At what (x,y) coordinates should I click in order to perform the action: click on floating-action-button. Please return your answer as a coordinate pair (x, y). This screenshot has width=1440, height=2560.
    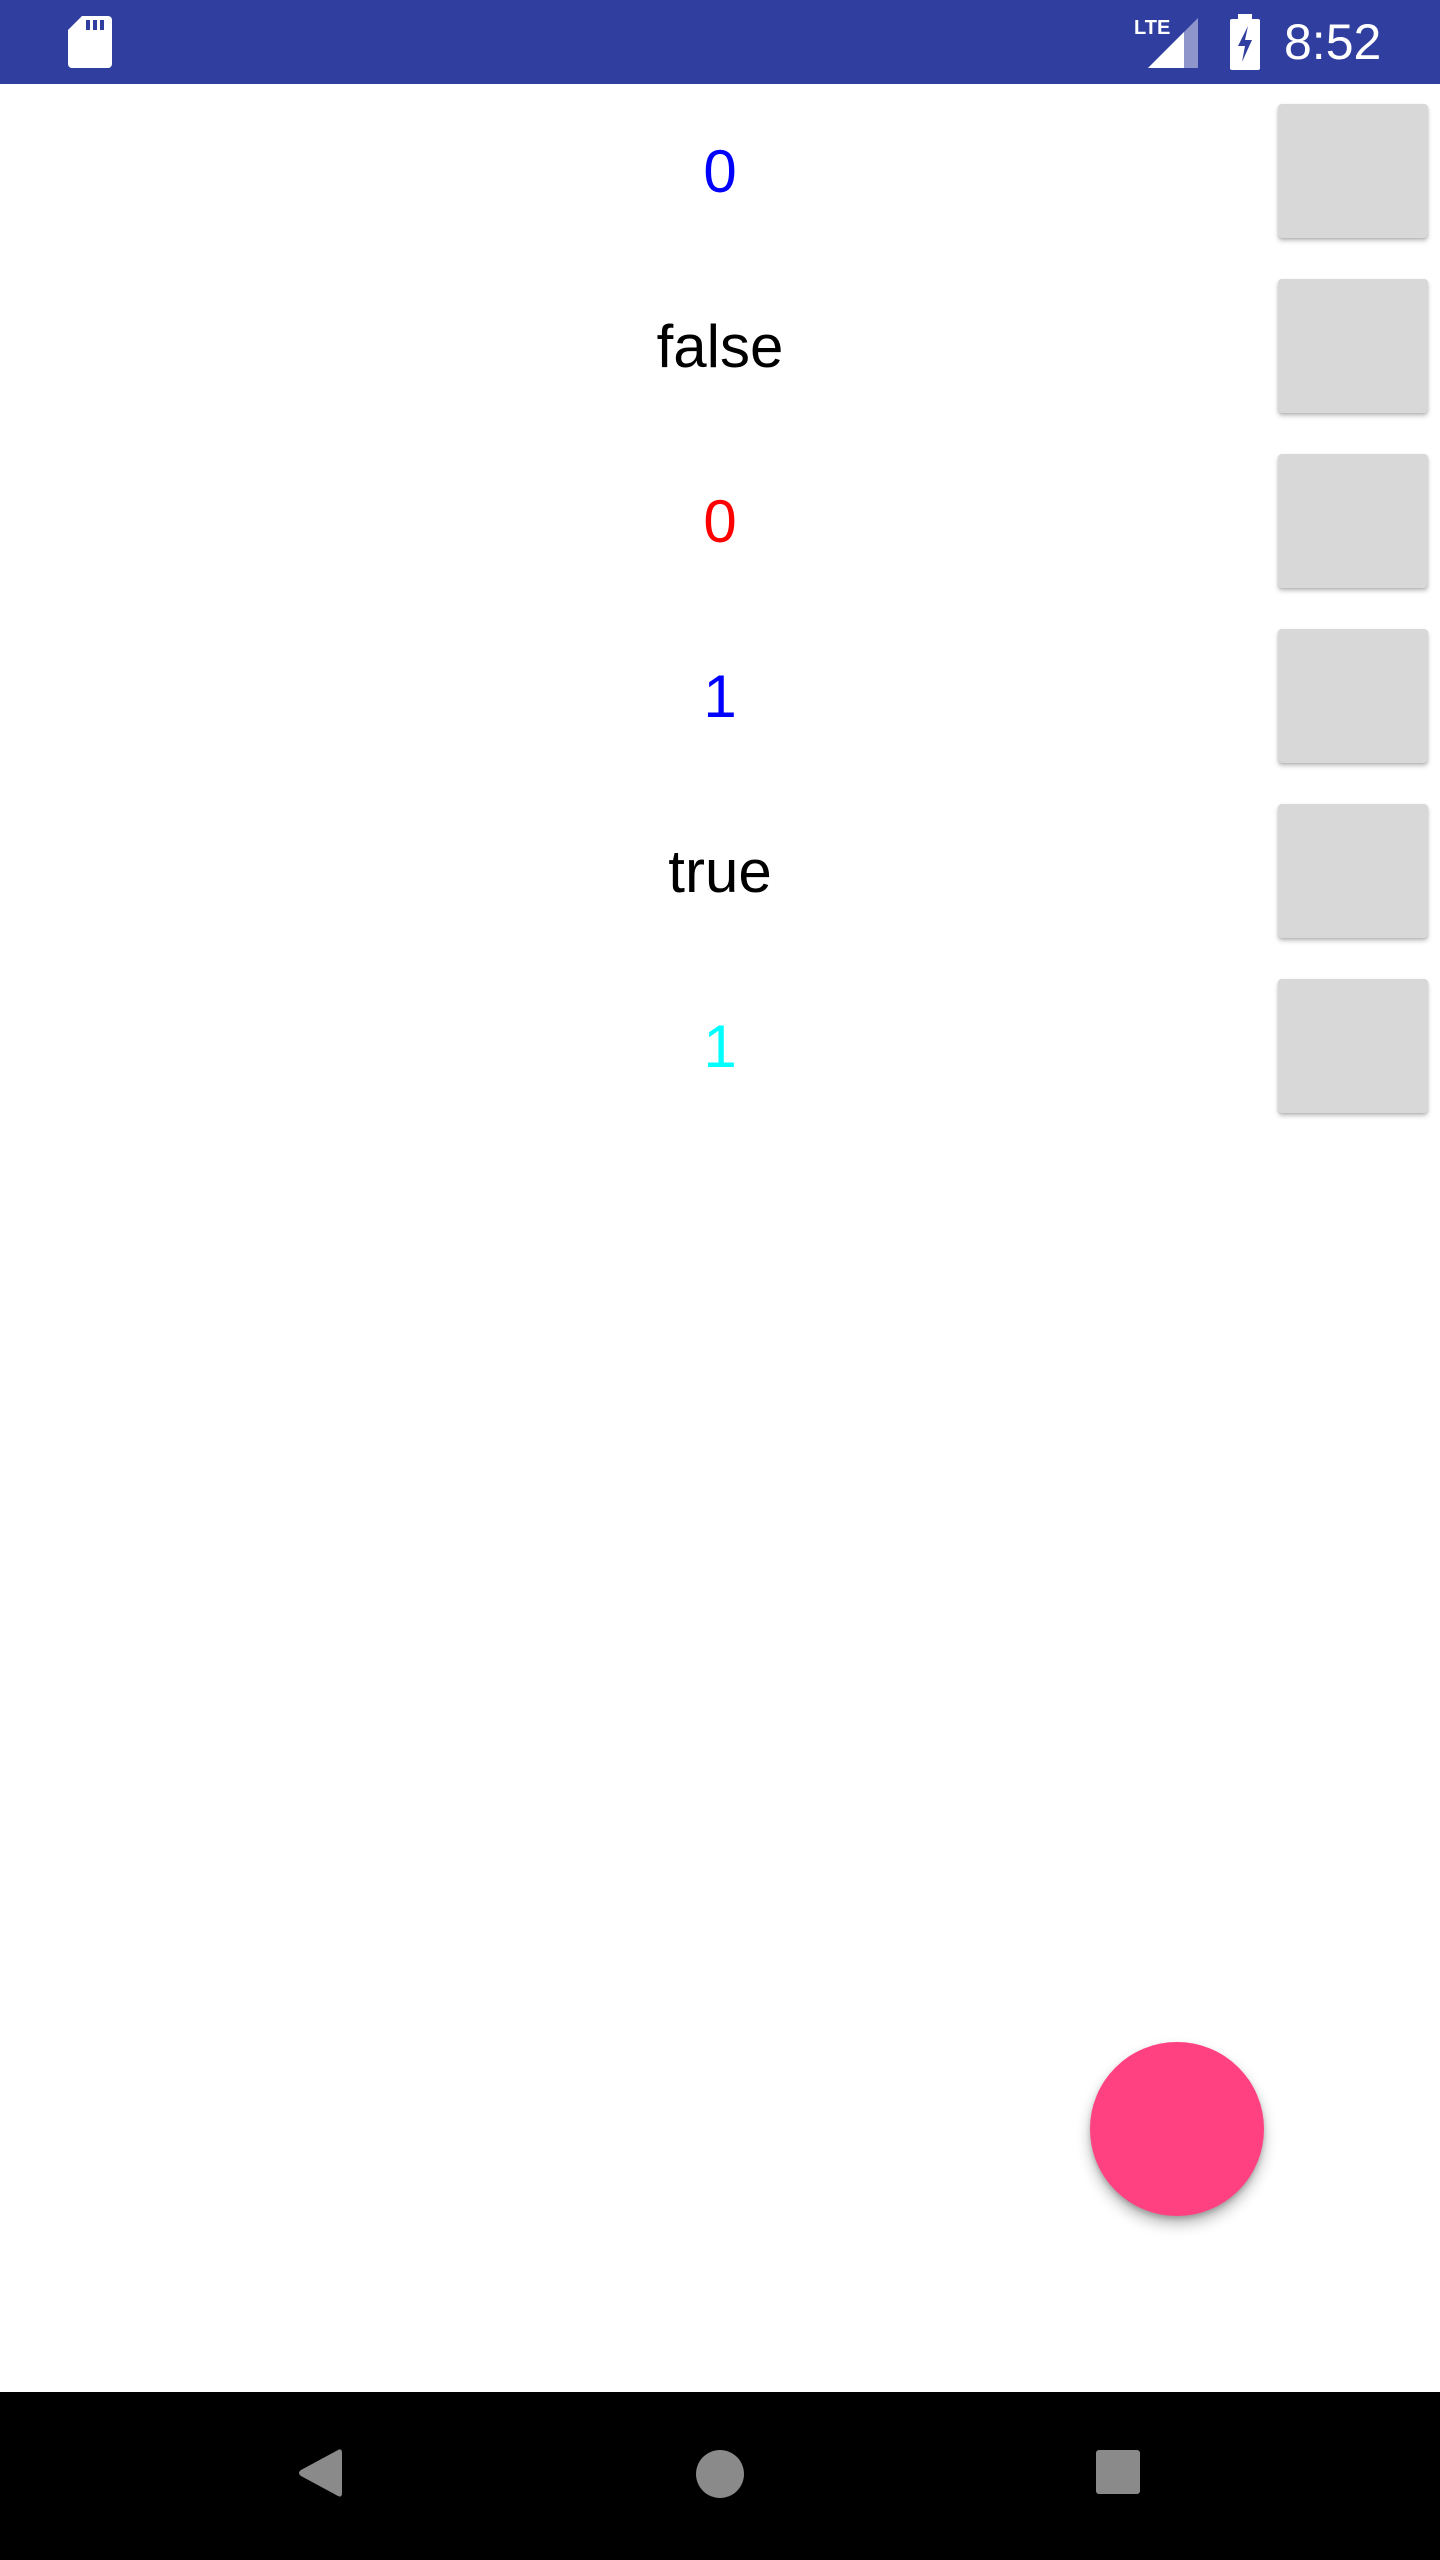
    Looking at the image, I should click on (1177, 2129).